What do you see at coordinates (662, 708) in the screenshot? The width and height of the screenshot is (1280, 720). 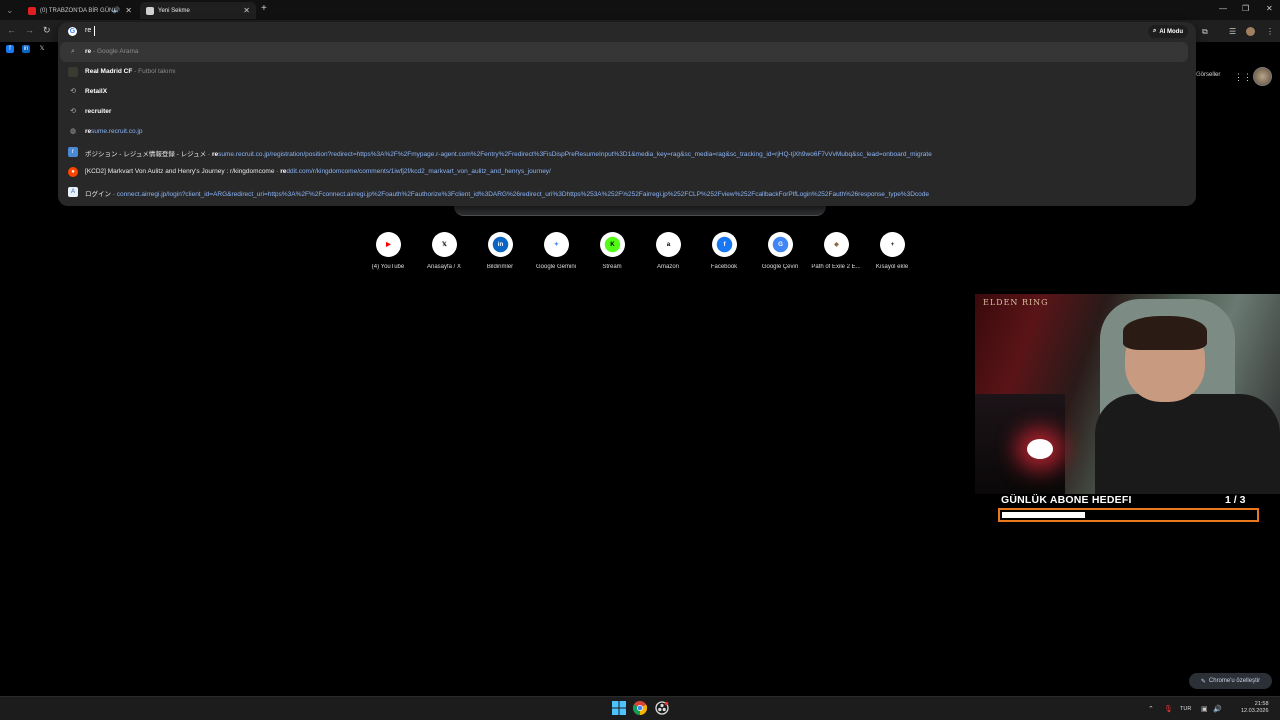 I see `obs-taskbar-icon` at bounding box center [662, 708].